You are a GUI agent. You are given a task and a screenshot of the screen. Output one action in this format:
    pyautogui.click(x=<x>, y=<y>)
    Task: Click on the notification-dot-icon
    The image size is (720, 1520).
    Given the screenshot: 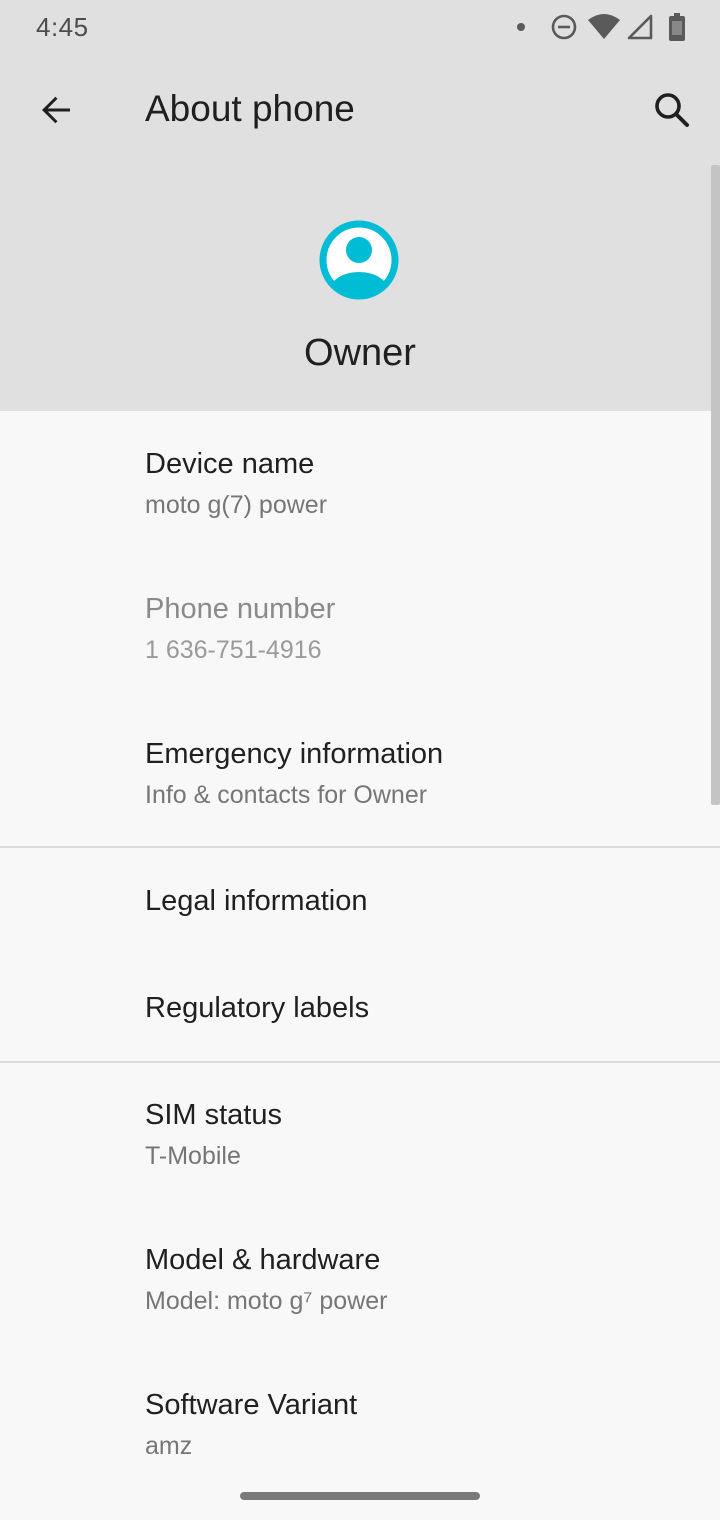 What is the action you would take?
    pyautogui.click(x=521, y=27)
    